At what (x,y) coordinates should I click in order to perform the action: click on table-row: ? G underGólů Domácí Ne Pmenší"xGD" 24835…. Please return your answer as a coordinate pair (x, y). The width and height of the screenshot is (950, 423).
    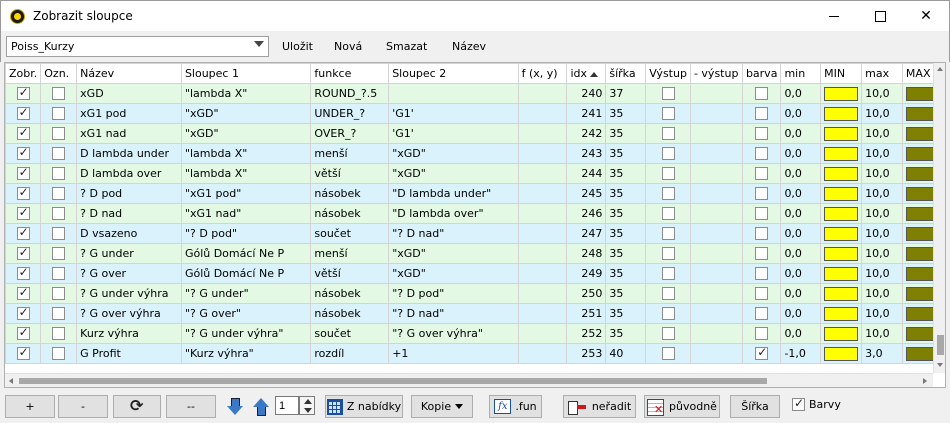
    Looking at the image, I should click on (475, 253).